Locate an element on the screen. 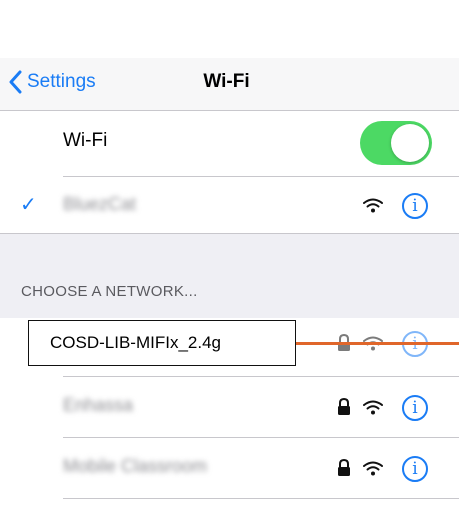 The image size is (459, 508). network-name-highlight: COSD-LIB-MIFIx_2.4g is located at coordinates (162, 343).